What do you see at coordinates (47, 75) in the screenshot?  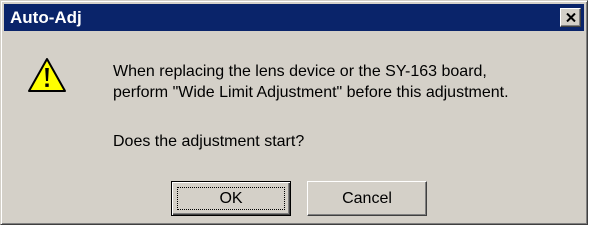 I see `warning-icon` at bounding box center [47, 75].